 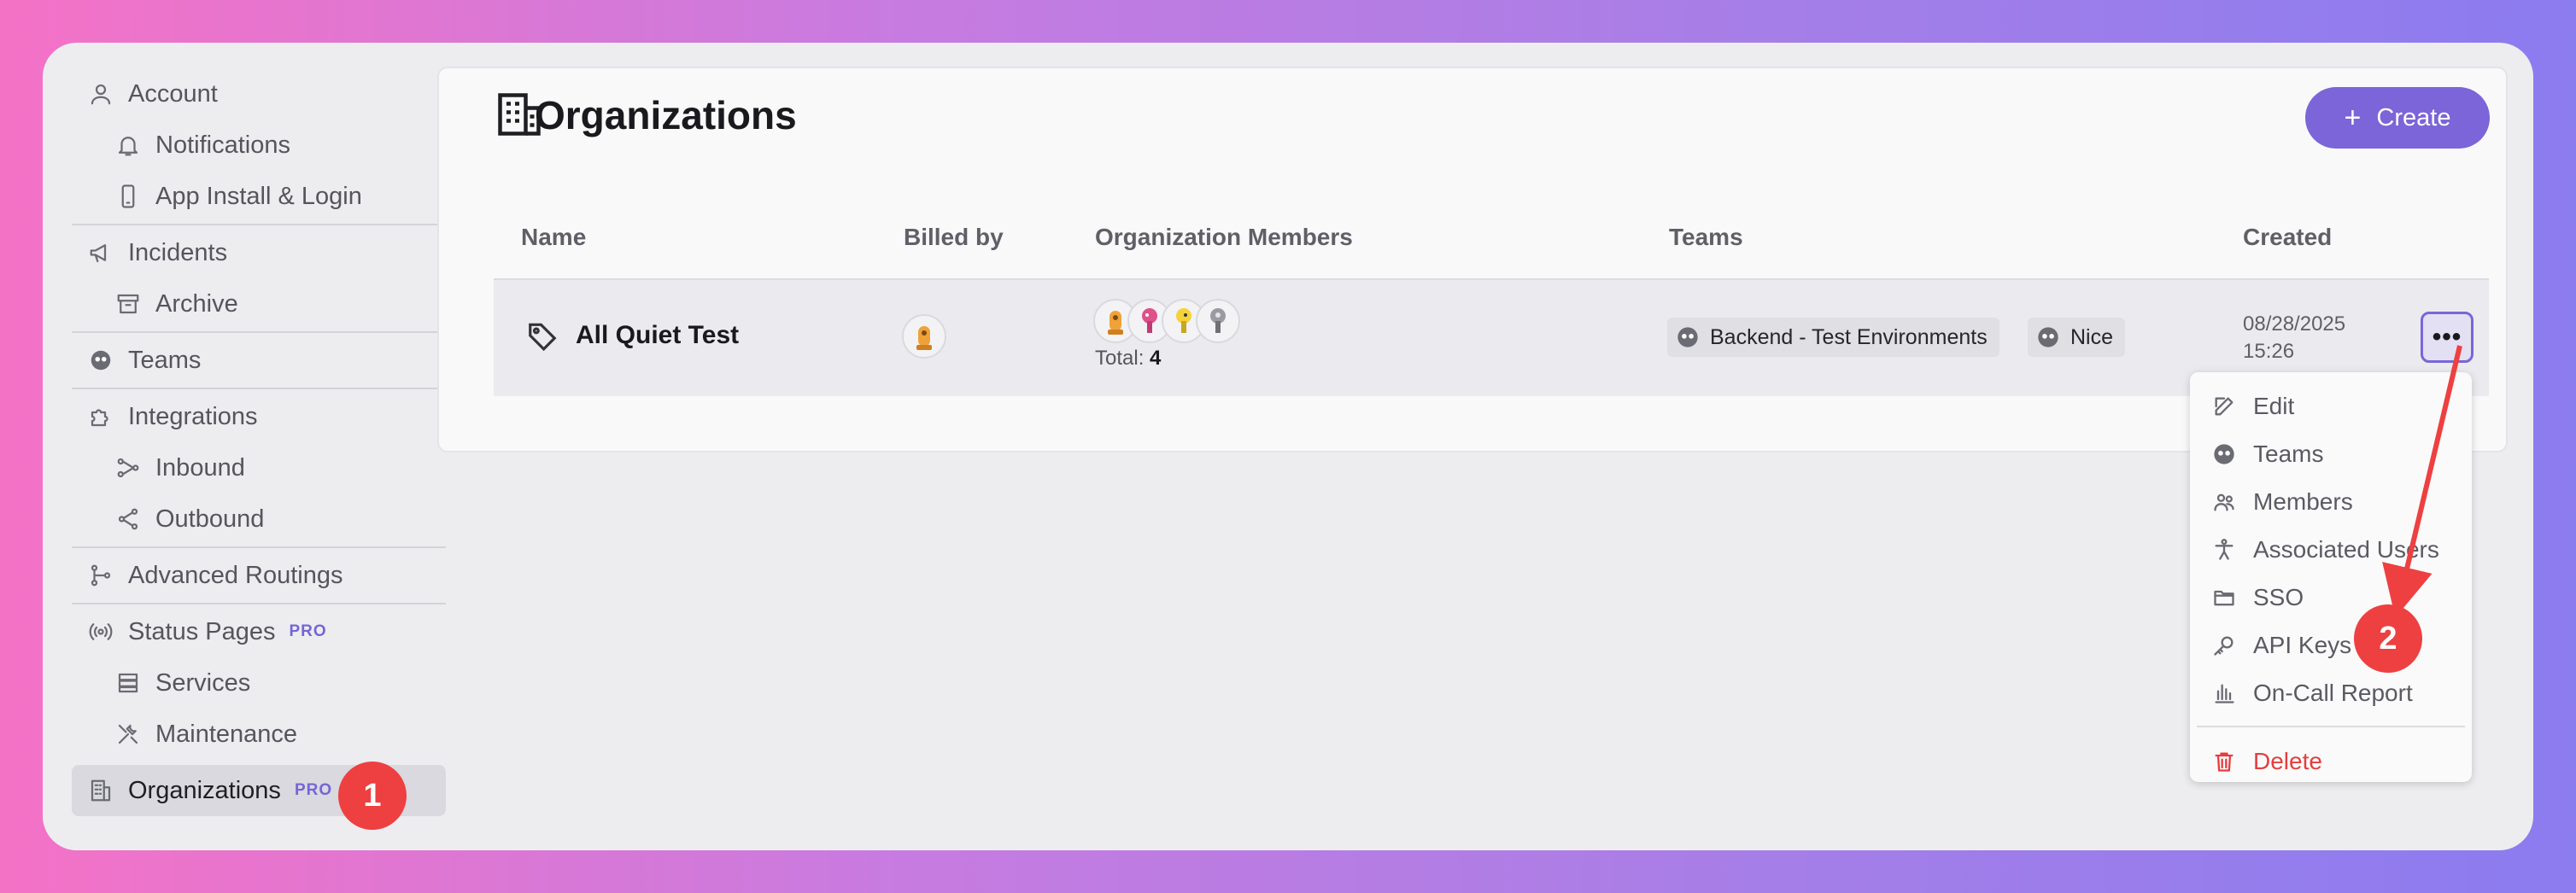 I want to click on user-icon, so click(x=100, y=94).